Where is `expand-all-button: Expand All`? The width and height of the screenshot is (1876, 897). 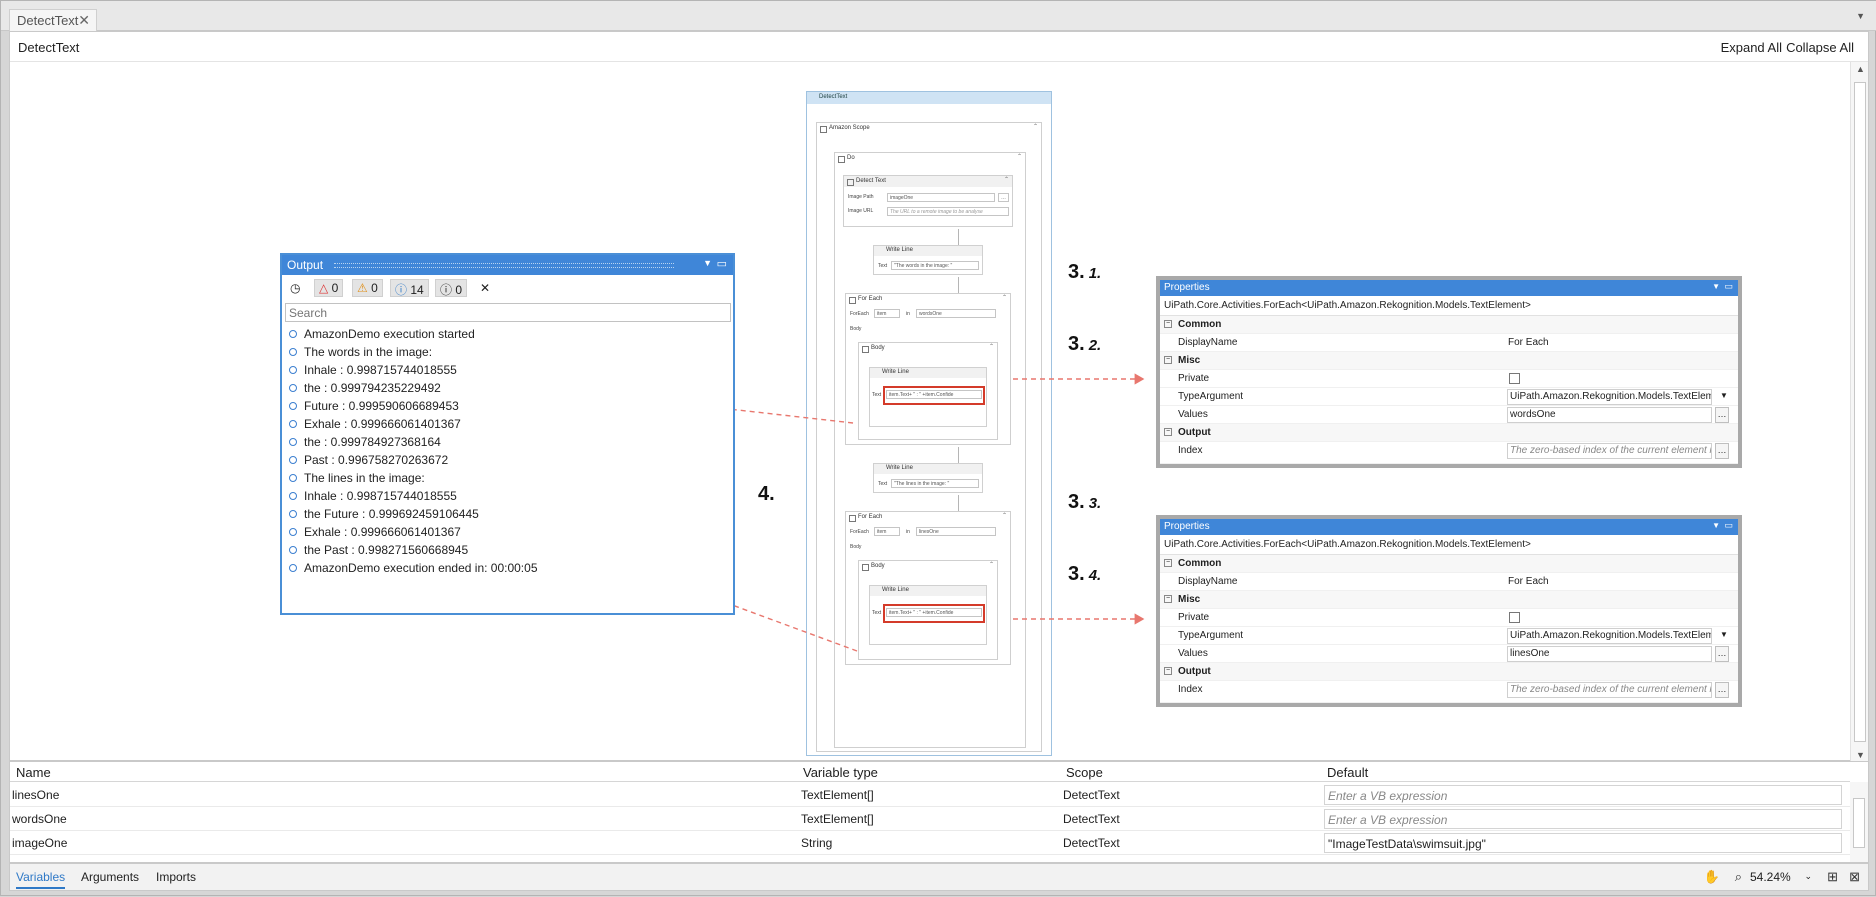
expand-all-button: Expand All is located at coordinates (1751, 47).